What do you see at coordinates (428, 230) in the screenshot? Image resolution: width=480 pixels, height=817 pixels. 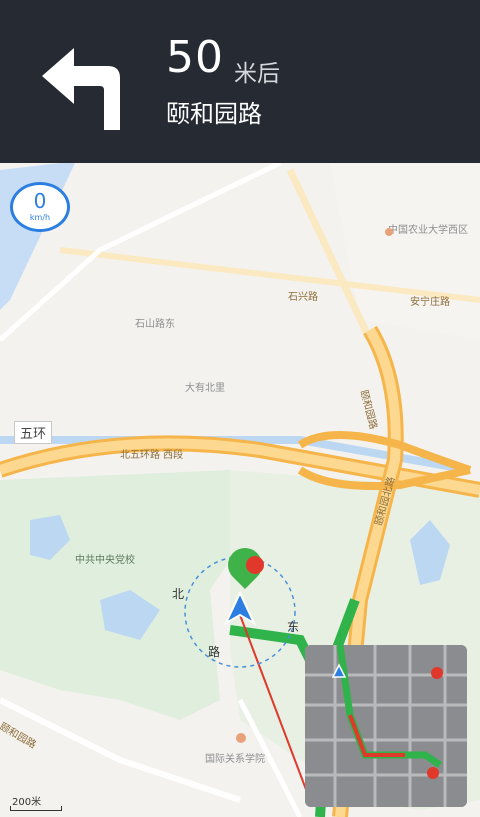 I see `map-poi-label: 中国农业大学西区` at bounding box center [428, 230].